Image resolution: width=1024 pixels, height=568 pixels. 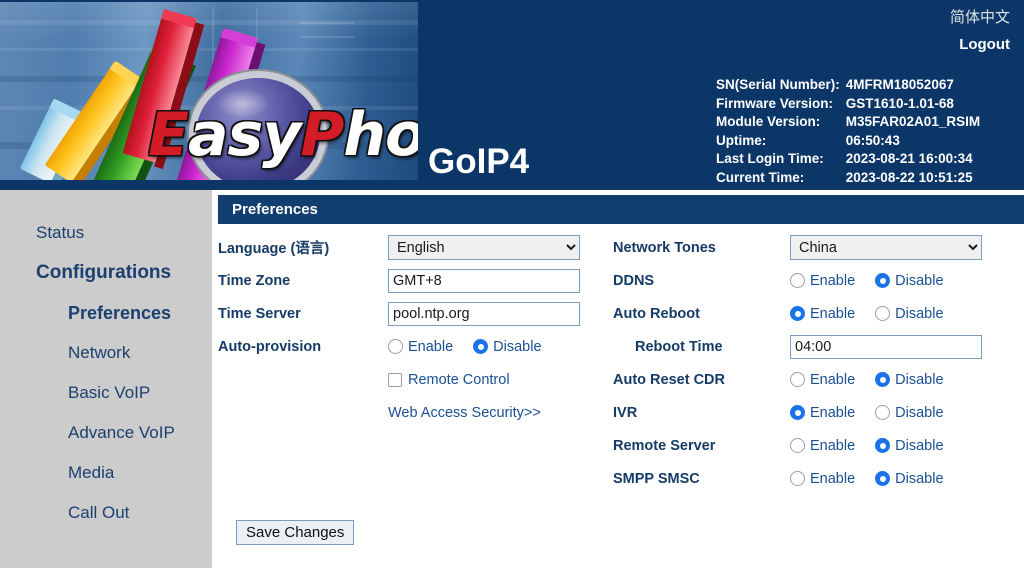 I want to click on auto-reboot-disable-option: Disable, so click(x=909, y=314).